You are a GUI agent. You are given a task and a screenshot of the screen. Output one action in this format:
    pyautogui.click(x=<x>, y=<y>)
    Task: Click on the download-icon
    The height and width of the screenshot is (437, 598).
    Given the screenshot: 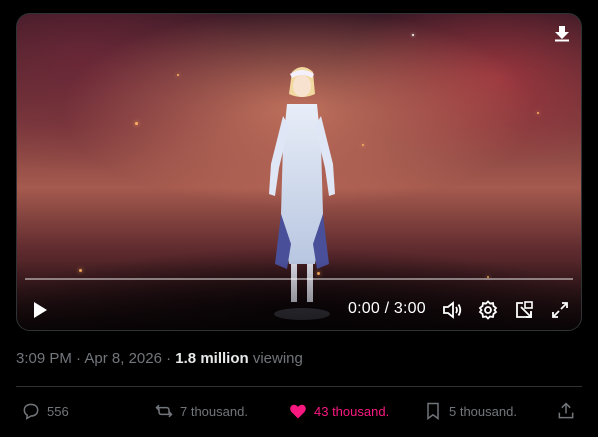 What is the action you would take?
    pyautogui.click(x=562, y=33)
    